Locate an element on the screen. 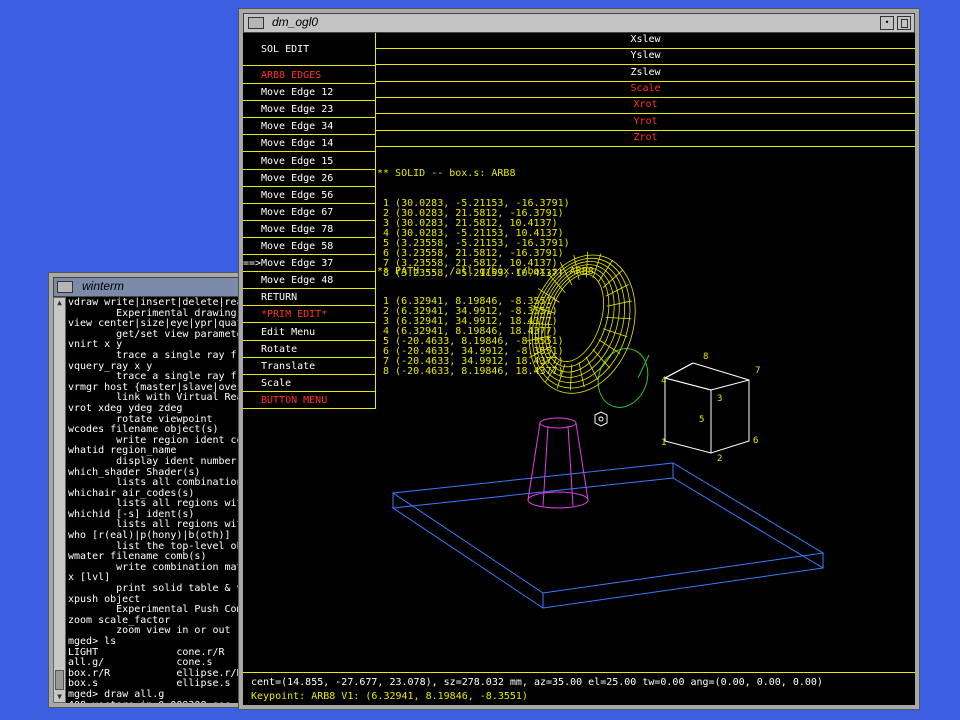 The width and height of the screenshot is (960, 720). slider-xrot: Xrot is located at coordinates (645, 106).